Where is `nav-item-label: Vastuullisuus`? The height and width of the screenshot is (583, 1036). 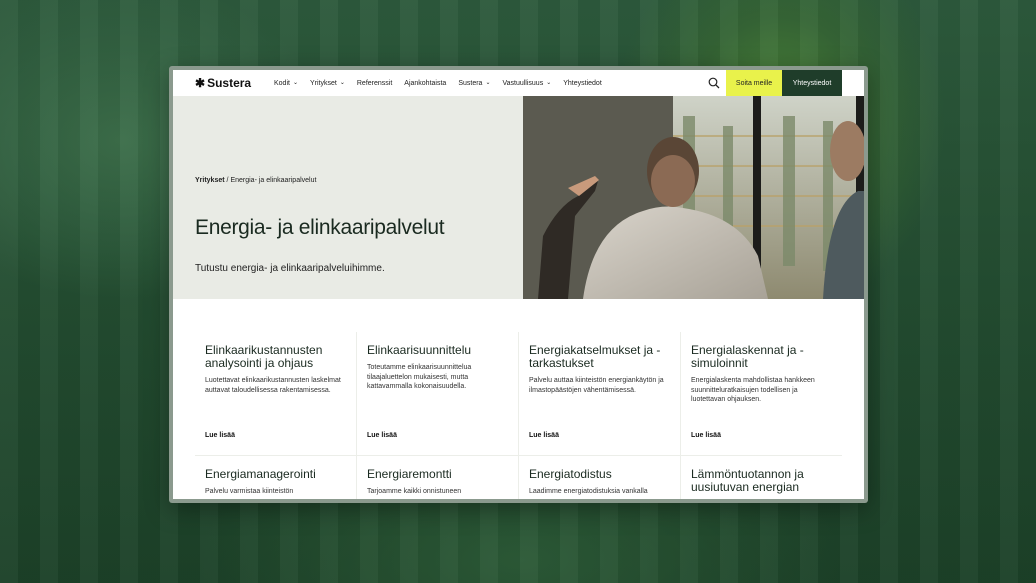
nav-item-label: Vastuullisuus is located at coordinates (523, 83).